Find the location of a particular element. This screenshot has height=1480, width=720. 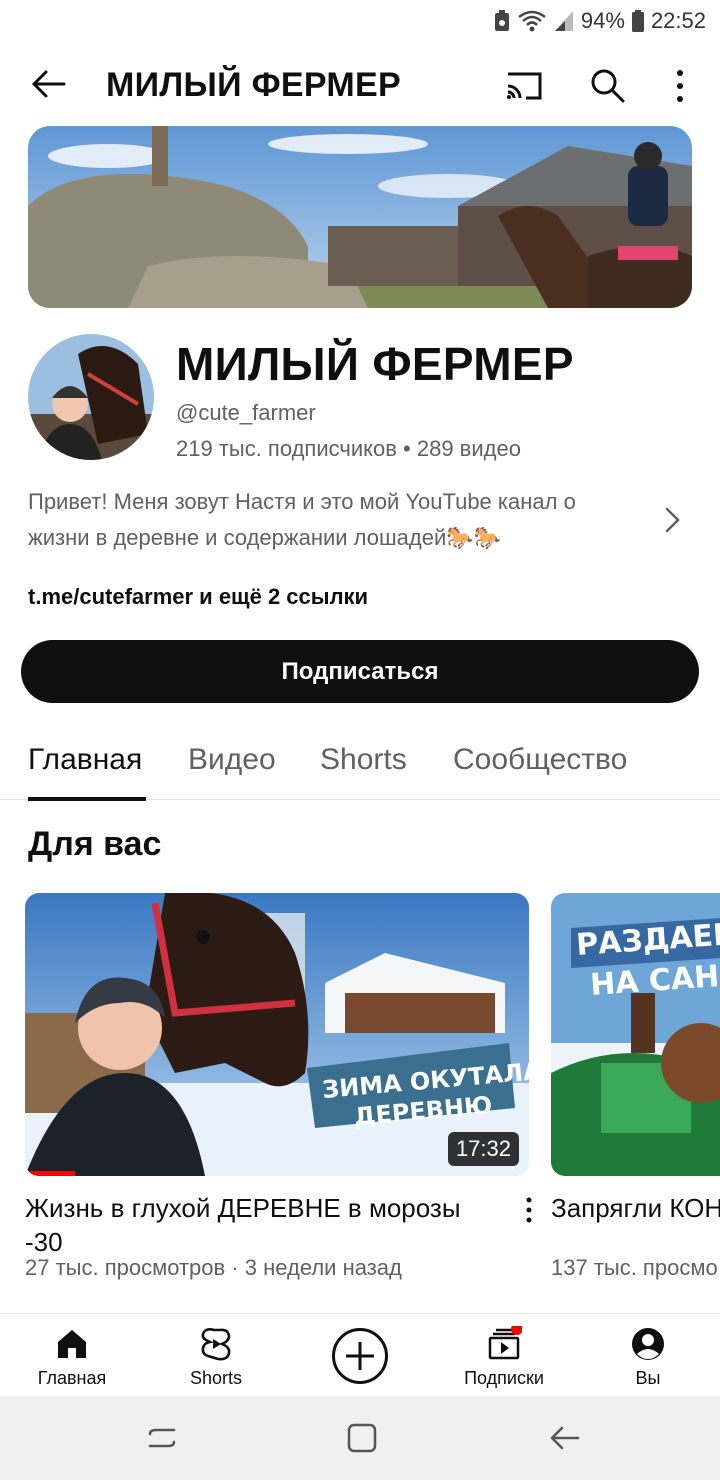

cast-button is located at coordinates (524, 86).